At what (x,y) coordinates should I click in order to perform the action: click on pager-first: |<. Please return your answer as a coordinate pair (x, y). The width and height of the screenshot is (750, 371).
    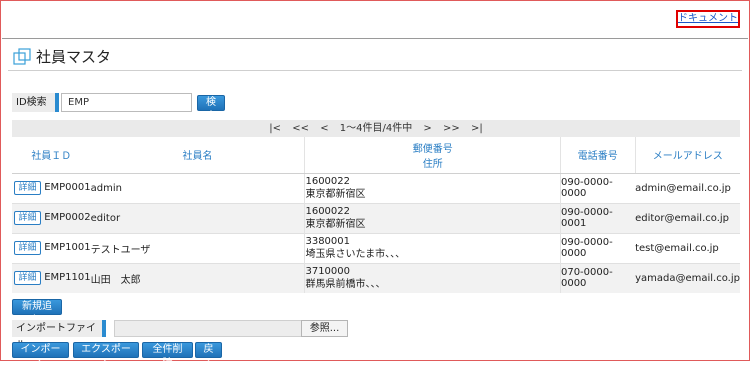
    Looking at the image, I should click on (275, 128).